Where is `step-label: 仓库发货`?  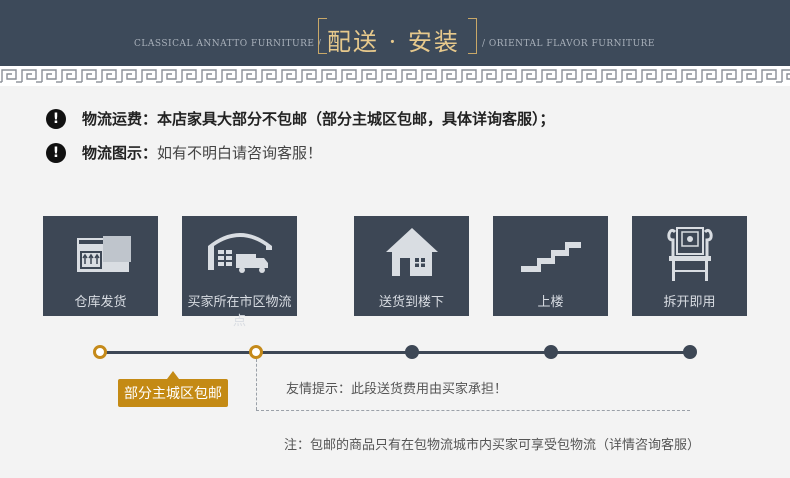
step-label: 仓库发货 is located at coordinates (100, 302).